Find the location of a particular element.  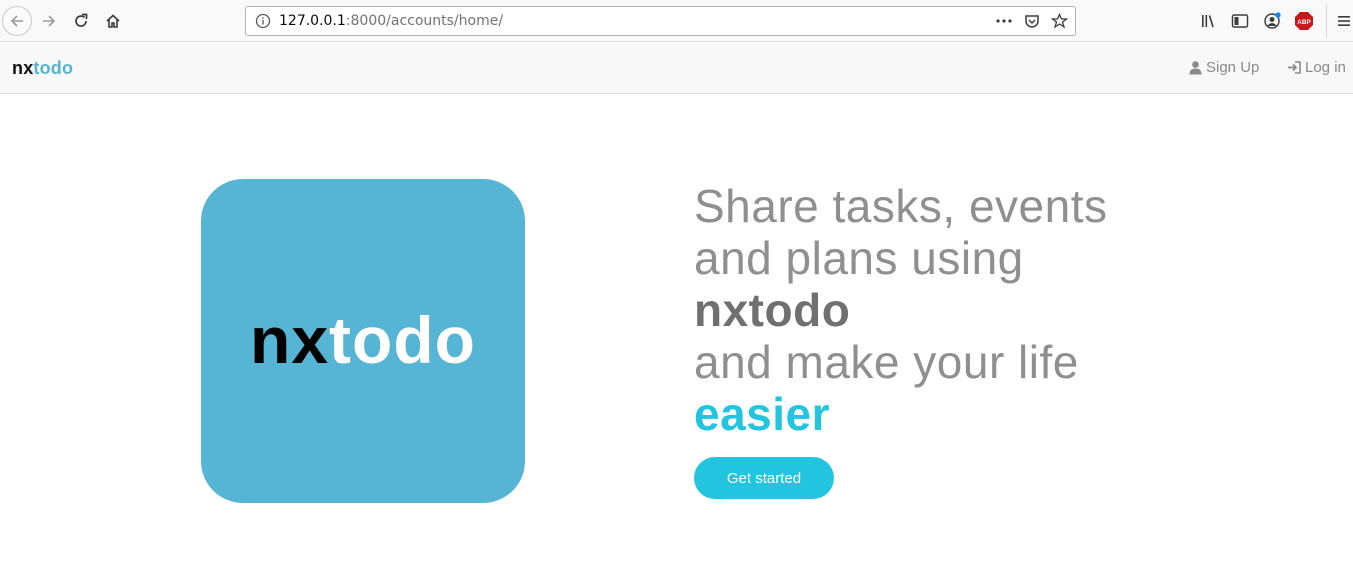

toolbar-divider is located at coordinates (1326, 21).